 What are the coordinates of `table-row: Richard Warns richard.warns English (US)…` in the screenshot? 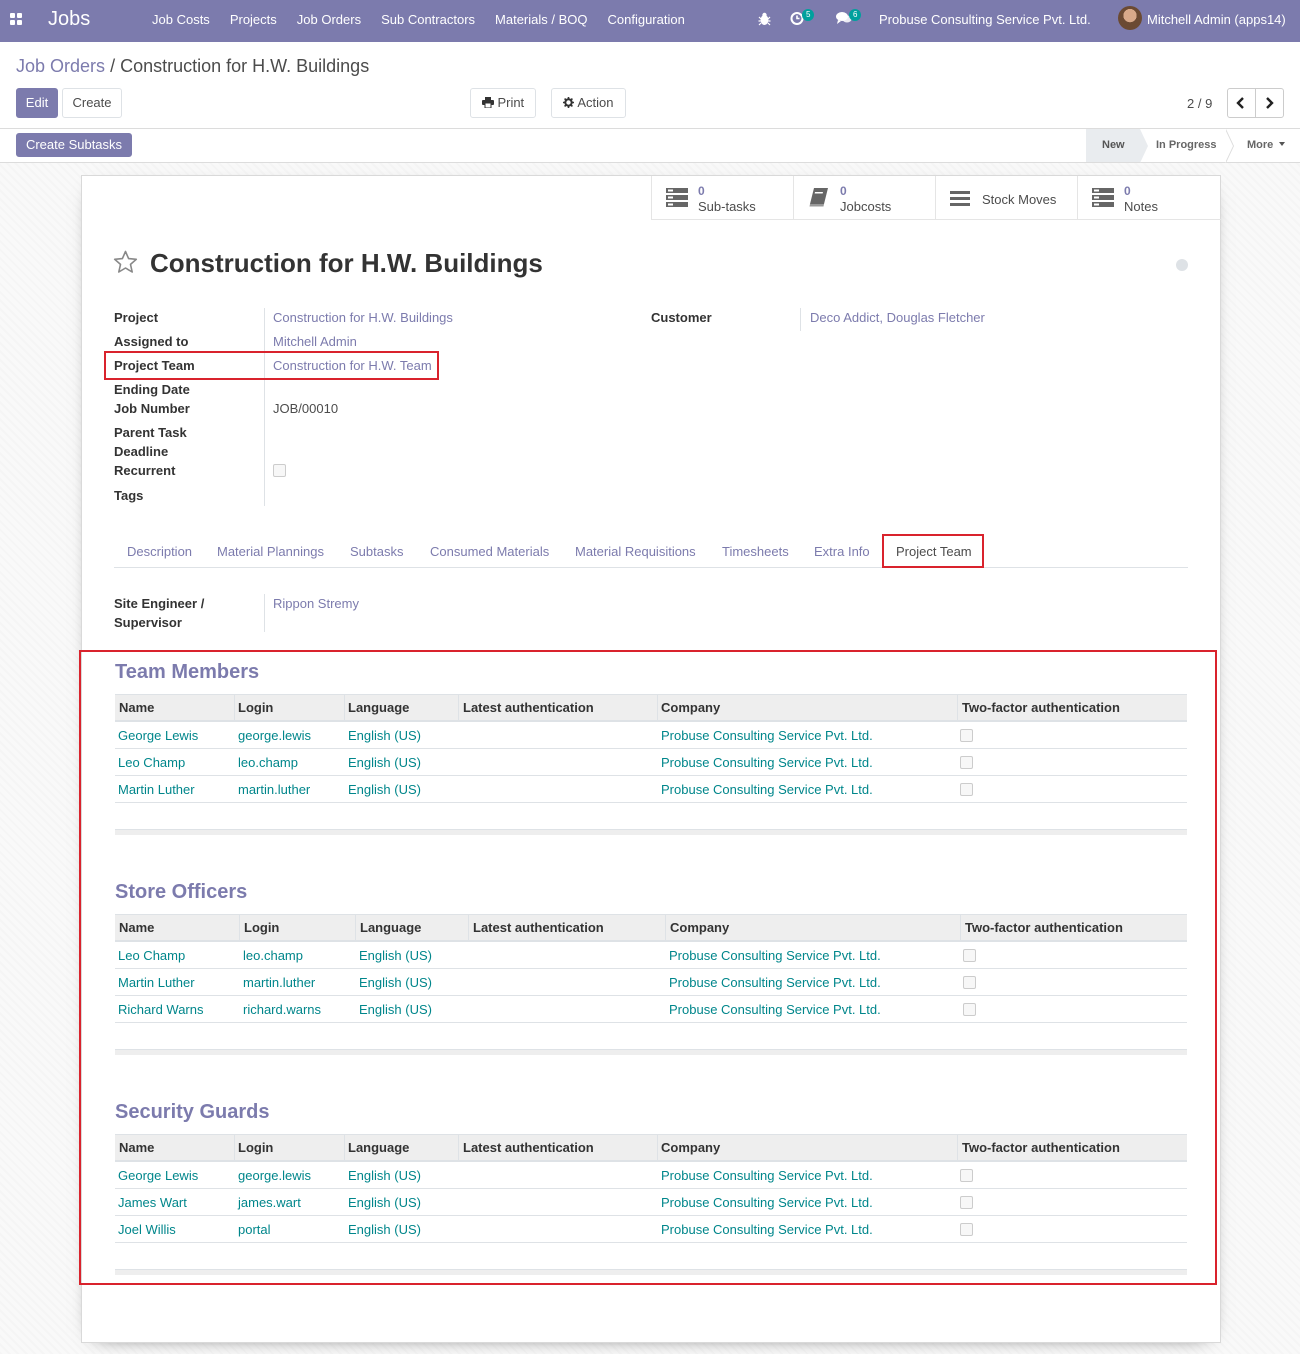 It's located at (651, 1009).